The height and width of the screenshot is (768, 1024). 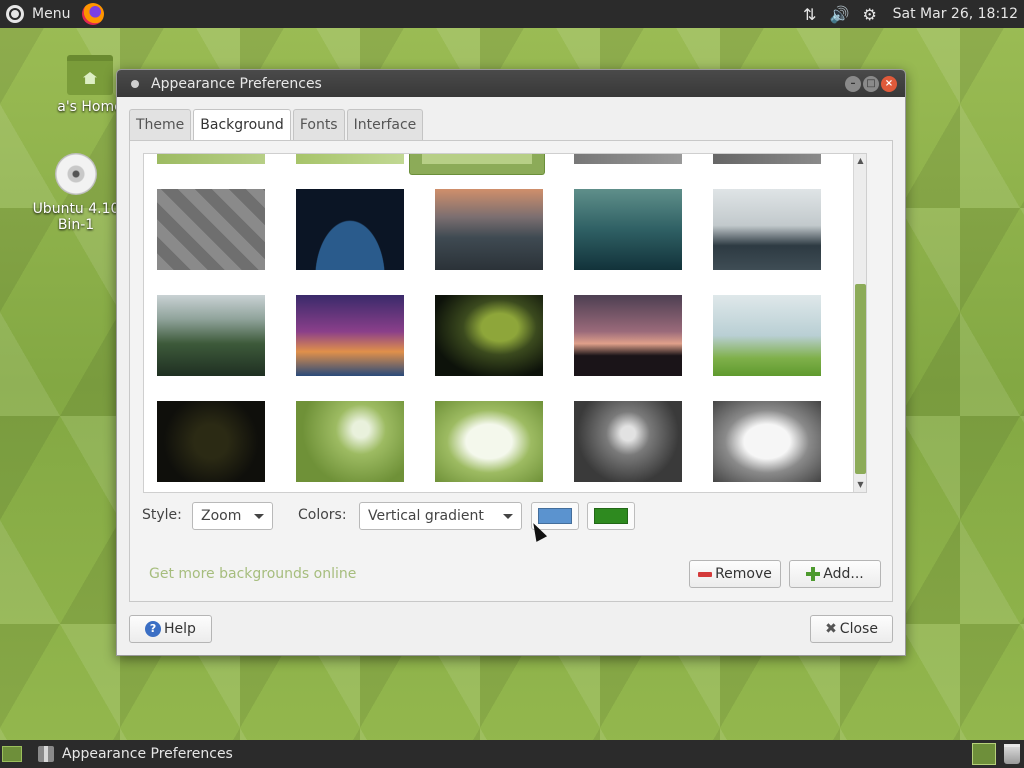 What do you see at coordinates (160, 124) in the screenshot?
I see `tab-theme: Theme` at bounding box center [160, 124].